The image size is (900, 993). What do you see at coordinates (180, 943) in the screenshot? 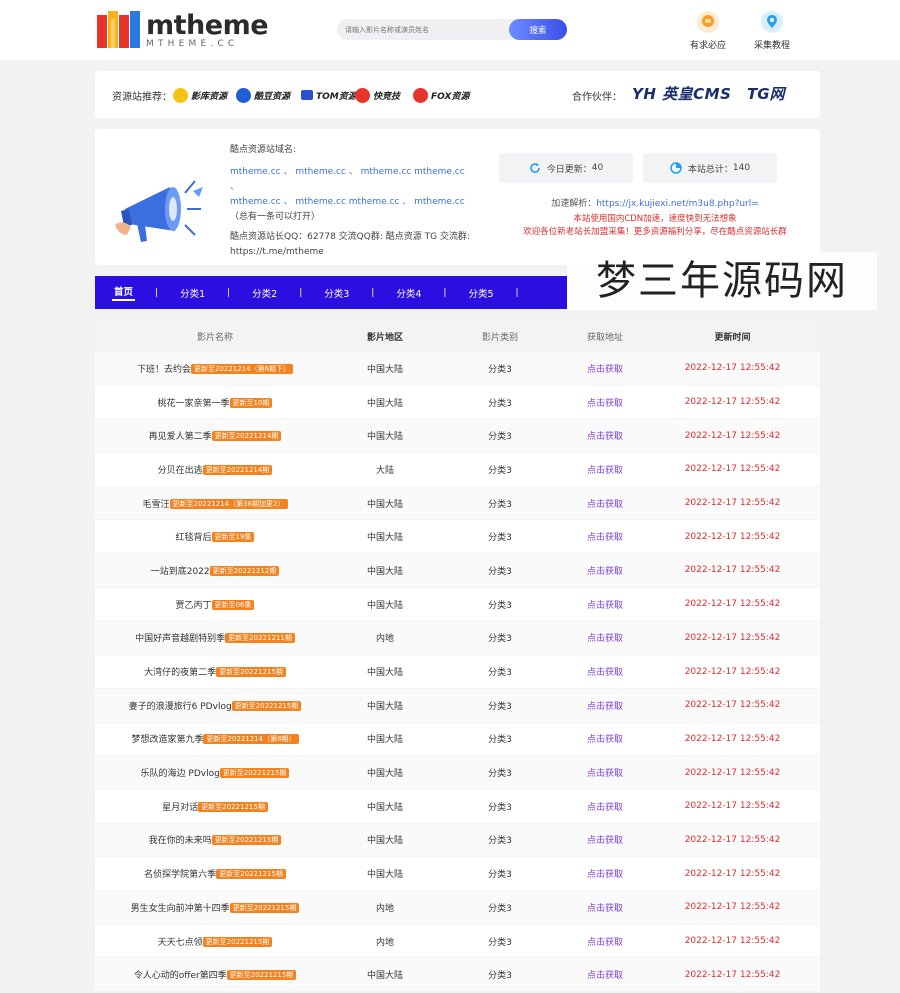
I see `video-title: 天天七点领` at bounding box center [180, 943].